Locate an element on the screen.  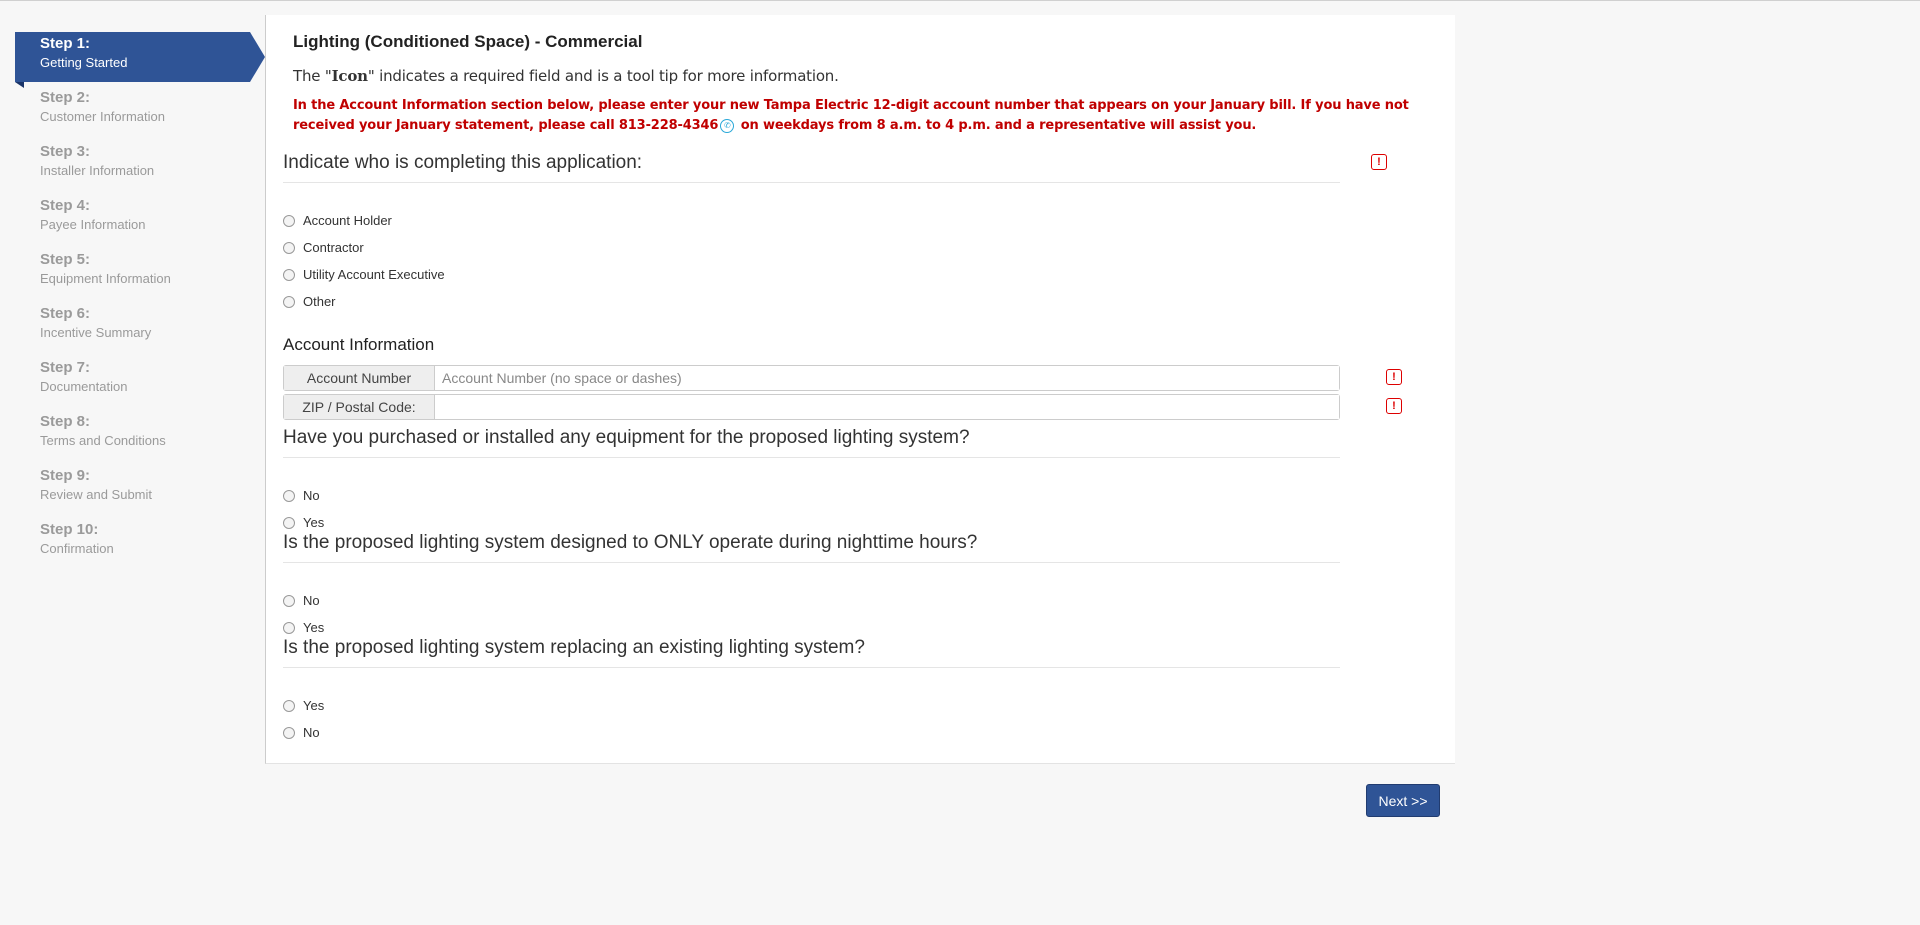
step-desc: Incentive Summary is located at coordinates (96, 332).